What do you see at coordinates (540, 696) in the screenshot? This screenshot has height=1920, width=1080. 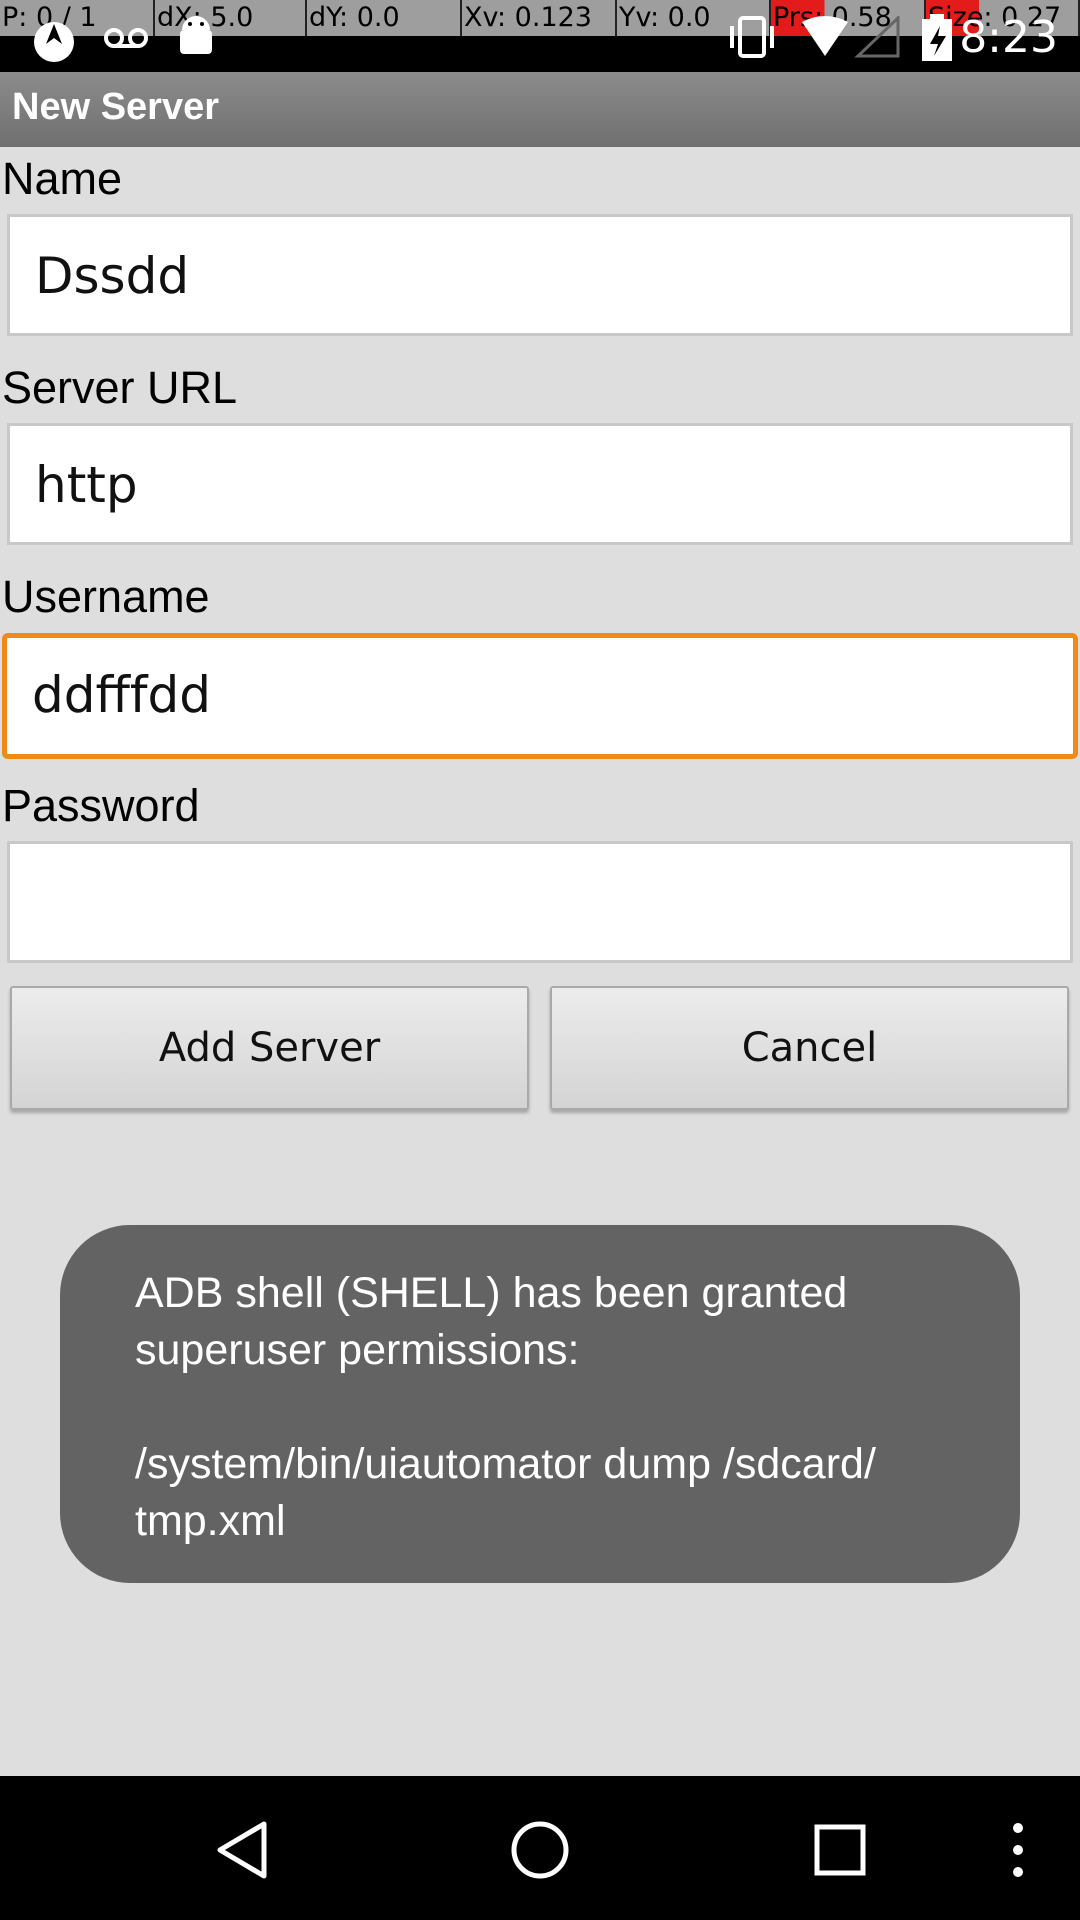 I see `username-field: ddfffdd` at bounding box center [540, 696].